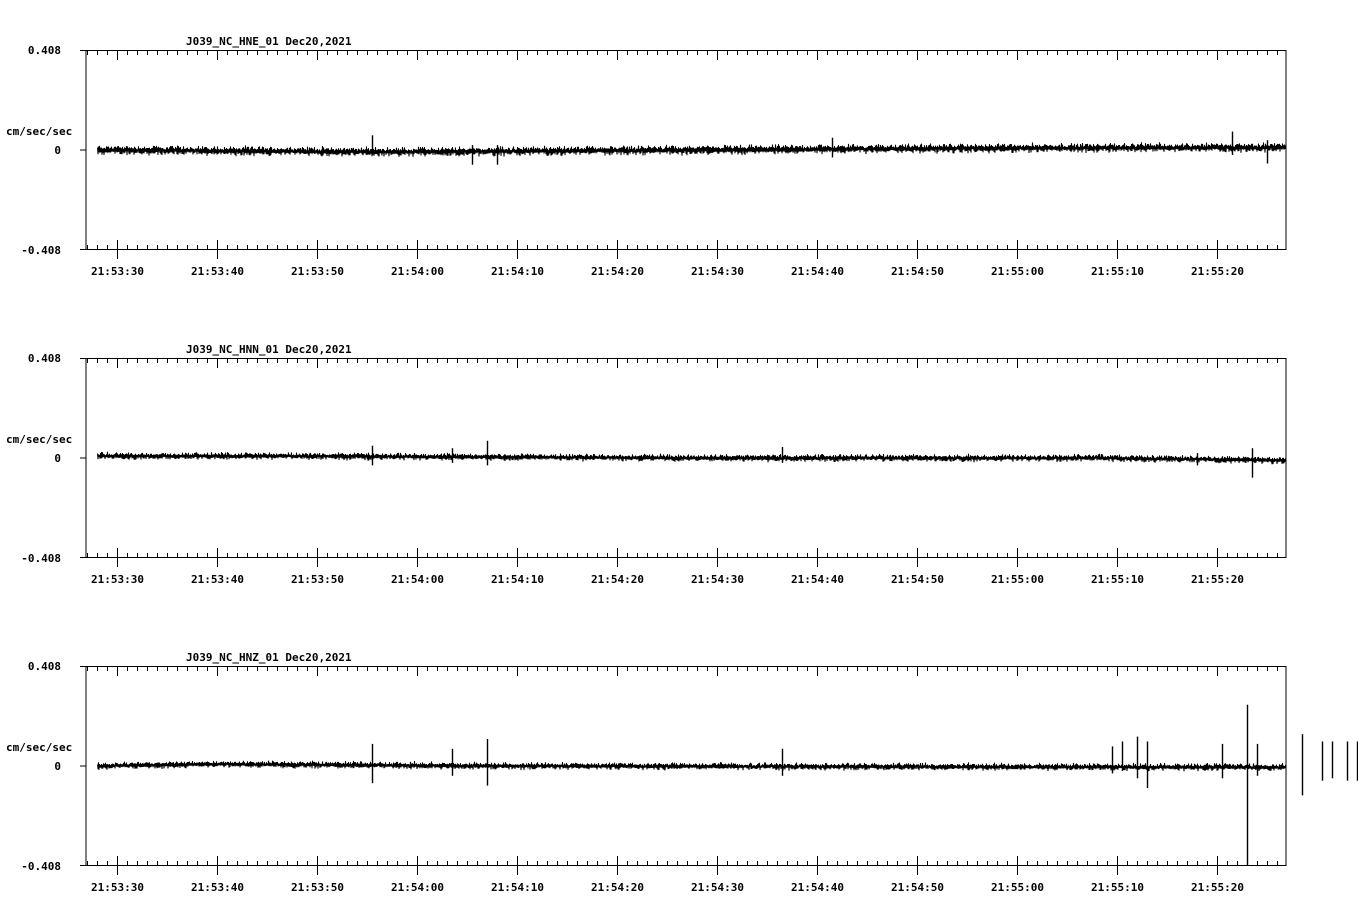  What do you see at coordinates (269, 349) in the screenshot?
I see `chart-title: J039_NC_HNN_01 Dec20,2021` at bounding box center [269, 349].